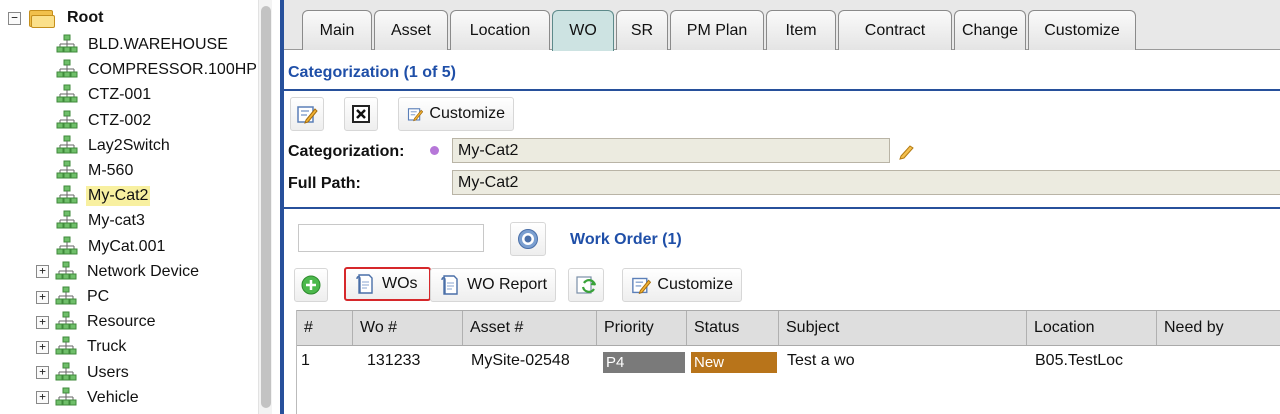 This screenshot has height=414, width=1280. What do you see at coordinates (98, 296) in the screenshot?
I see `tree-item-label: PC` at bounding box center [98, 296].